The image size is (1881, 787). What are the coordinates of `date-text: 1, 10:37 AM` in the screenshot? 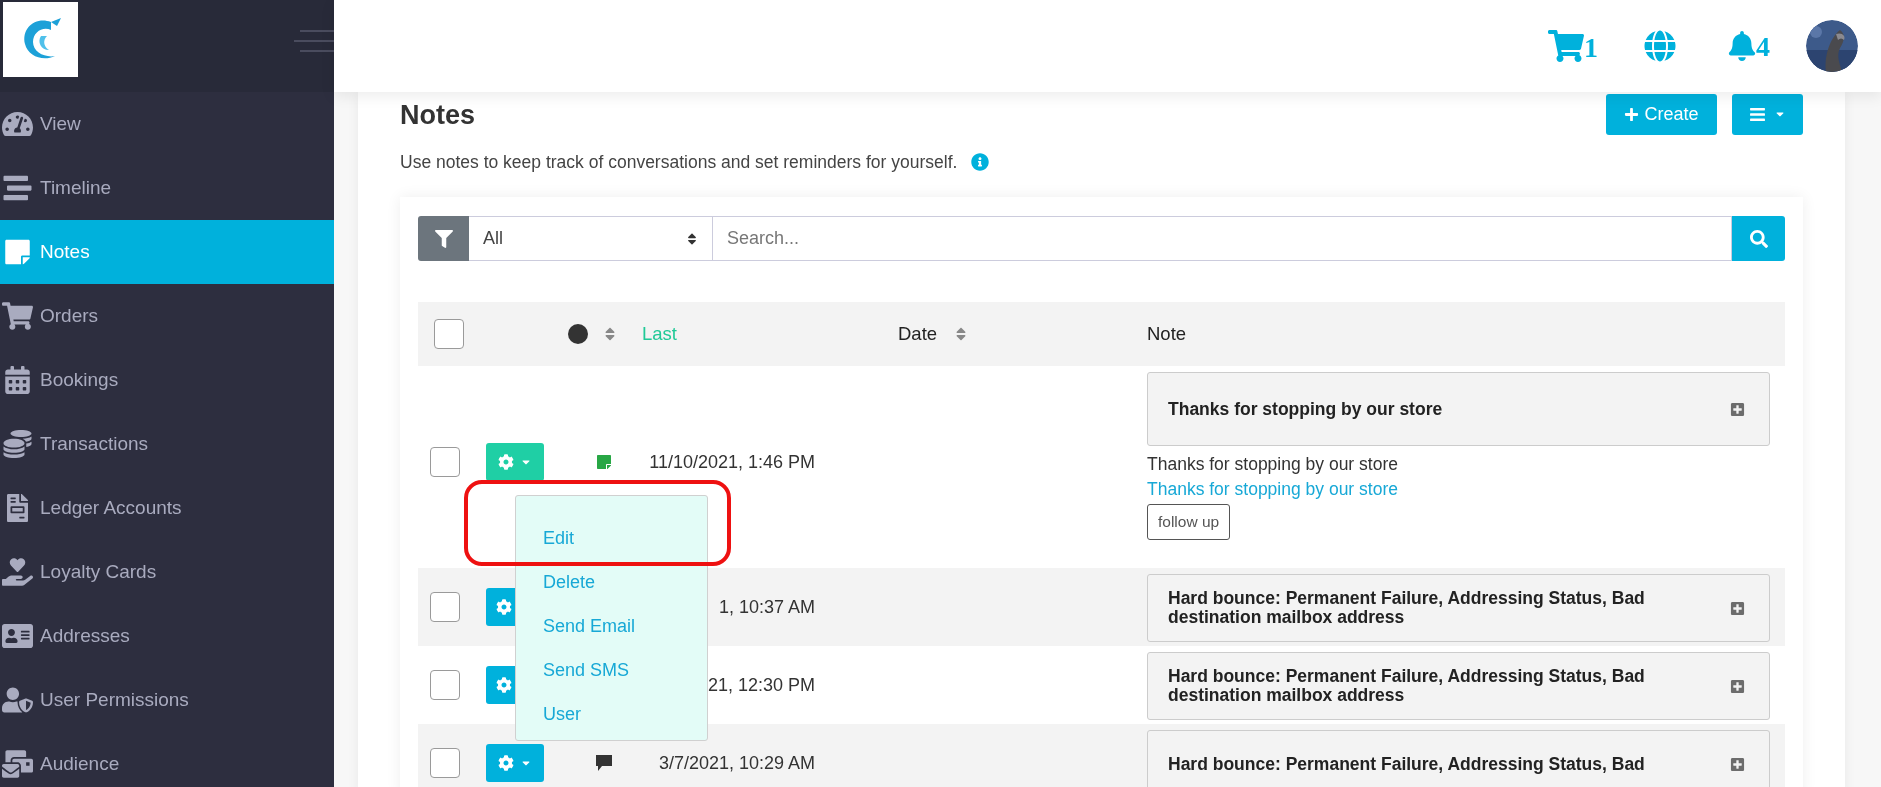 It's located at (766, 607).